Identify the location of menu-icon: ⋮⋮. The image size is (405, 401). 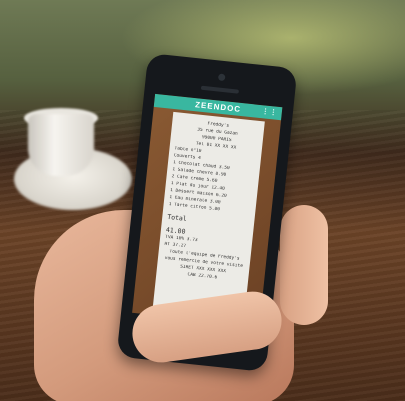
(269, 112).